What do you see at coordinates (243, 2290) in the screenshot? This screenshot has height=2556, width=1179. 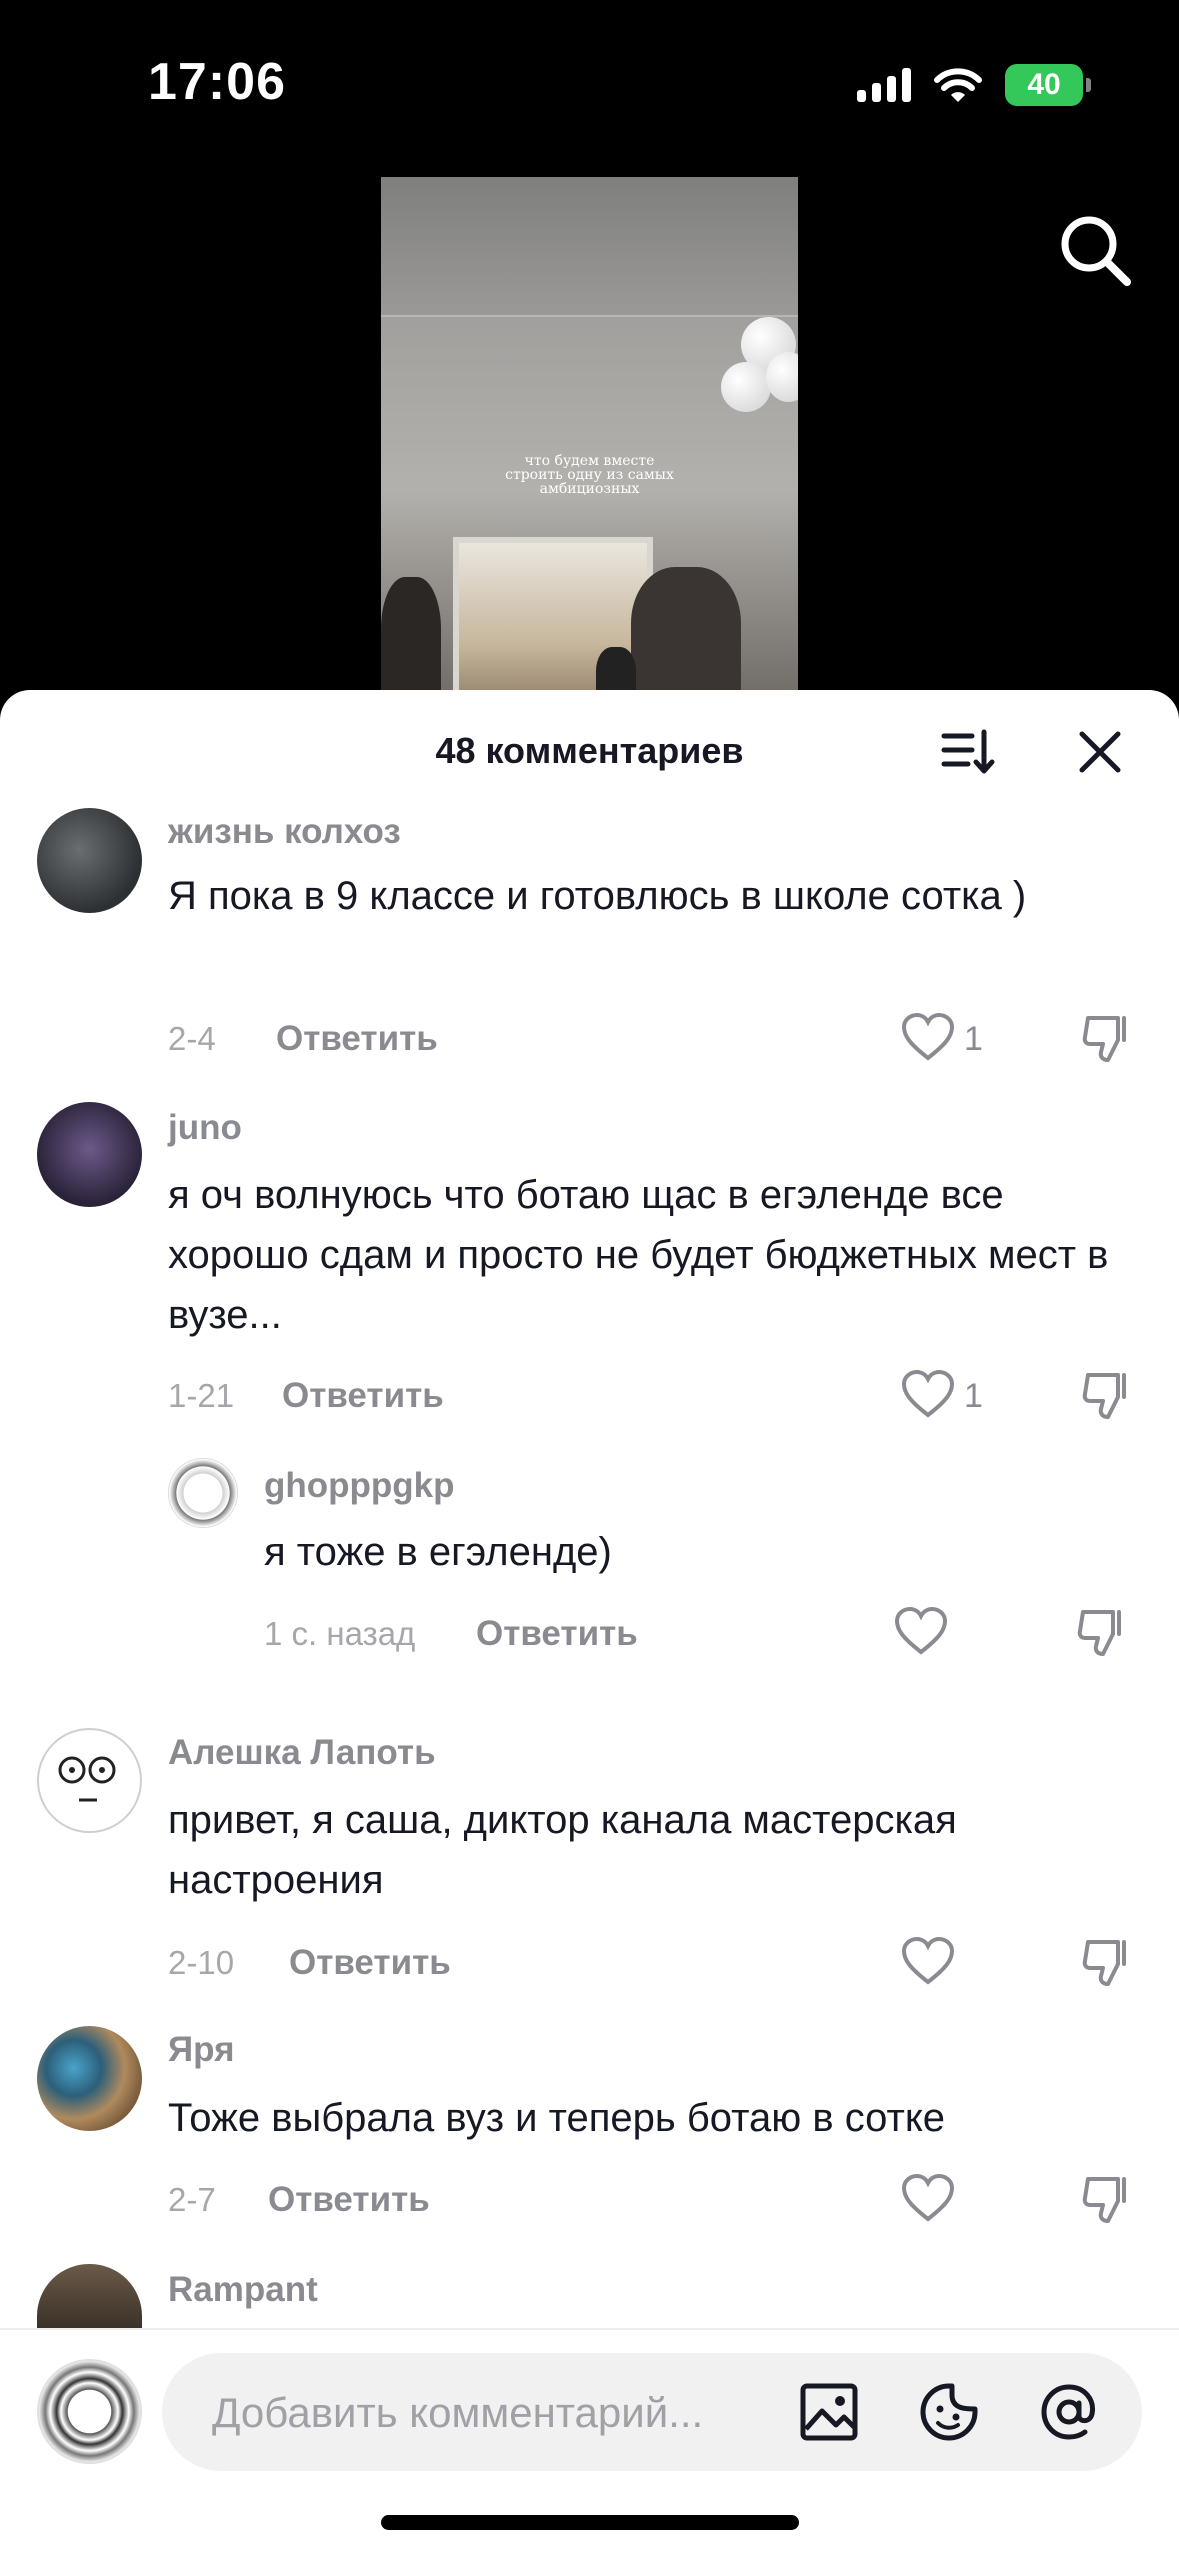 I see `comment-username: Rampant` at bounding box center [243, 2290].